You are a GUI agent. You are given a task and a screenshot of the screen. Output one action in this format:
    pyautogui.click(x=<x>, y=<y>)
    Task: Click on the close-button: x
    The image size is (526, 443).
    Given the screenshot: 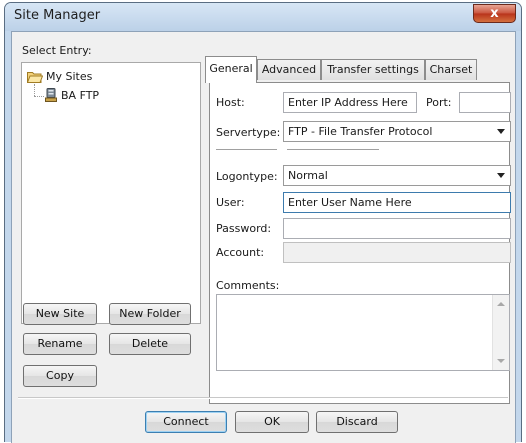 What is the action you would take?
    pyautogui.click(x=494, y=13)
    